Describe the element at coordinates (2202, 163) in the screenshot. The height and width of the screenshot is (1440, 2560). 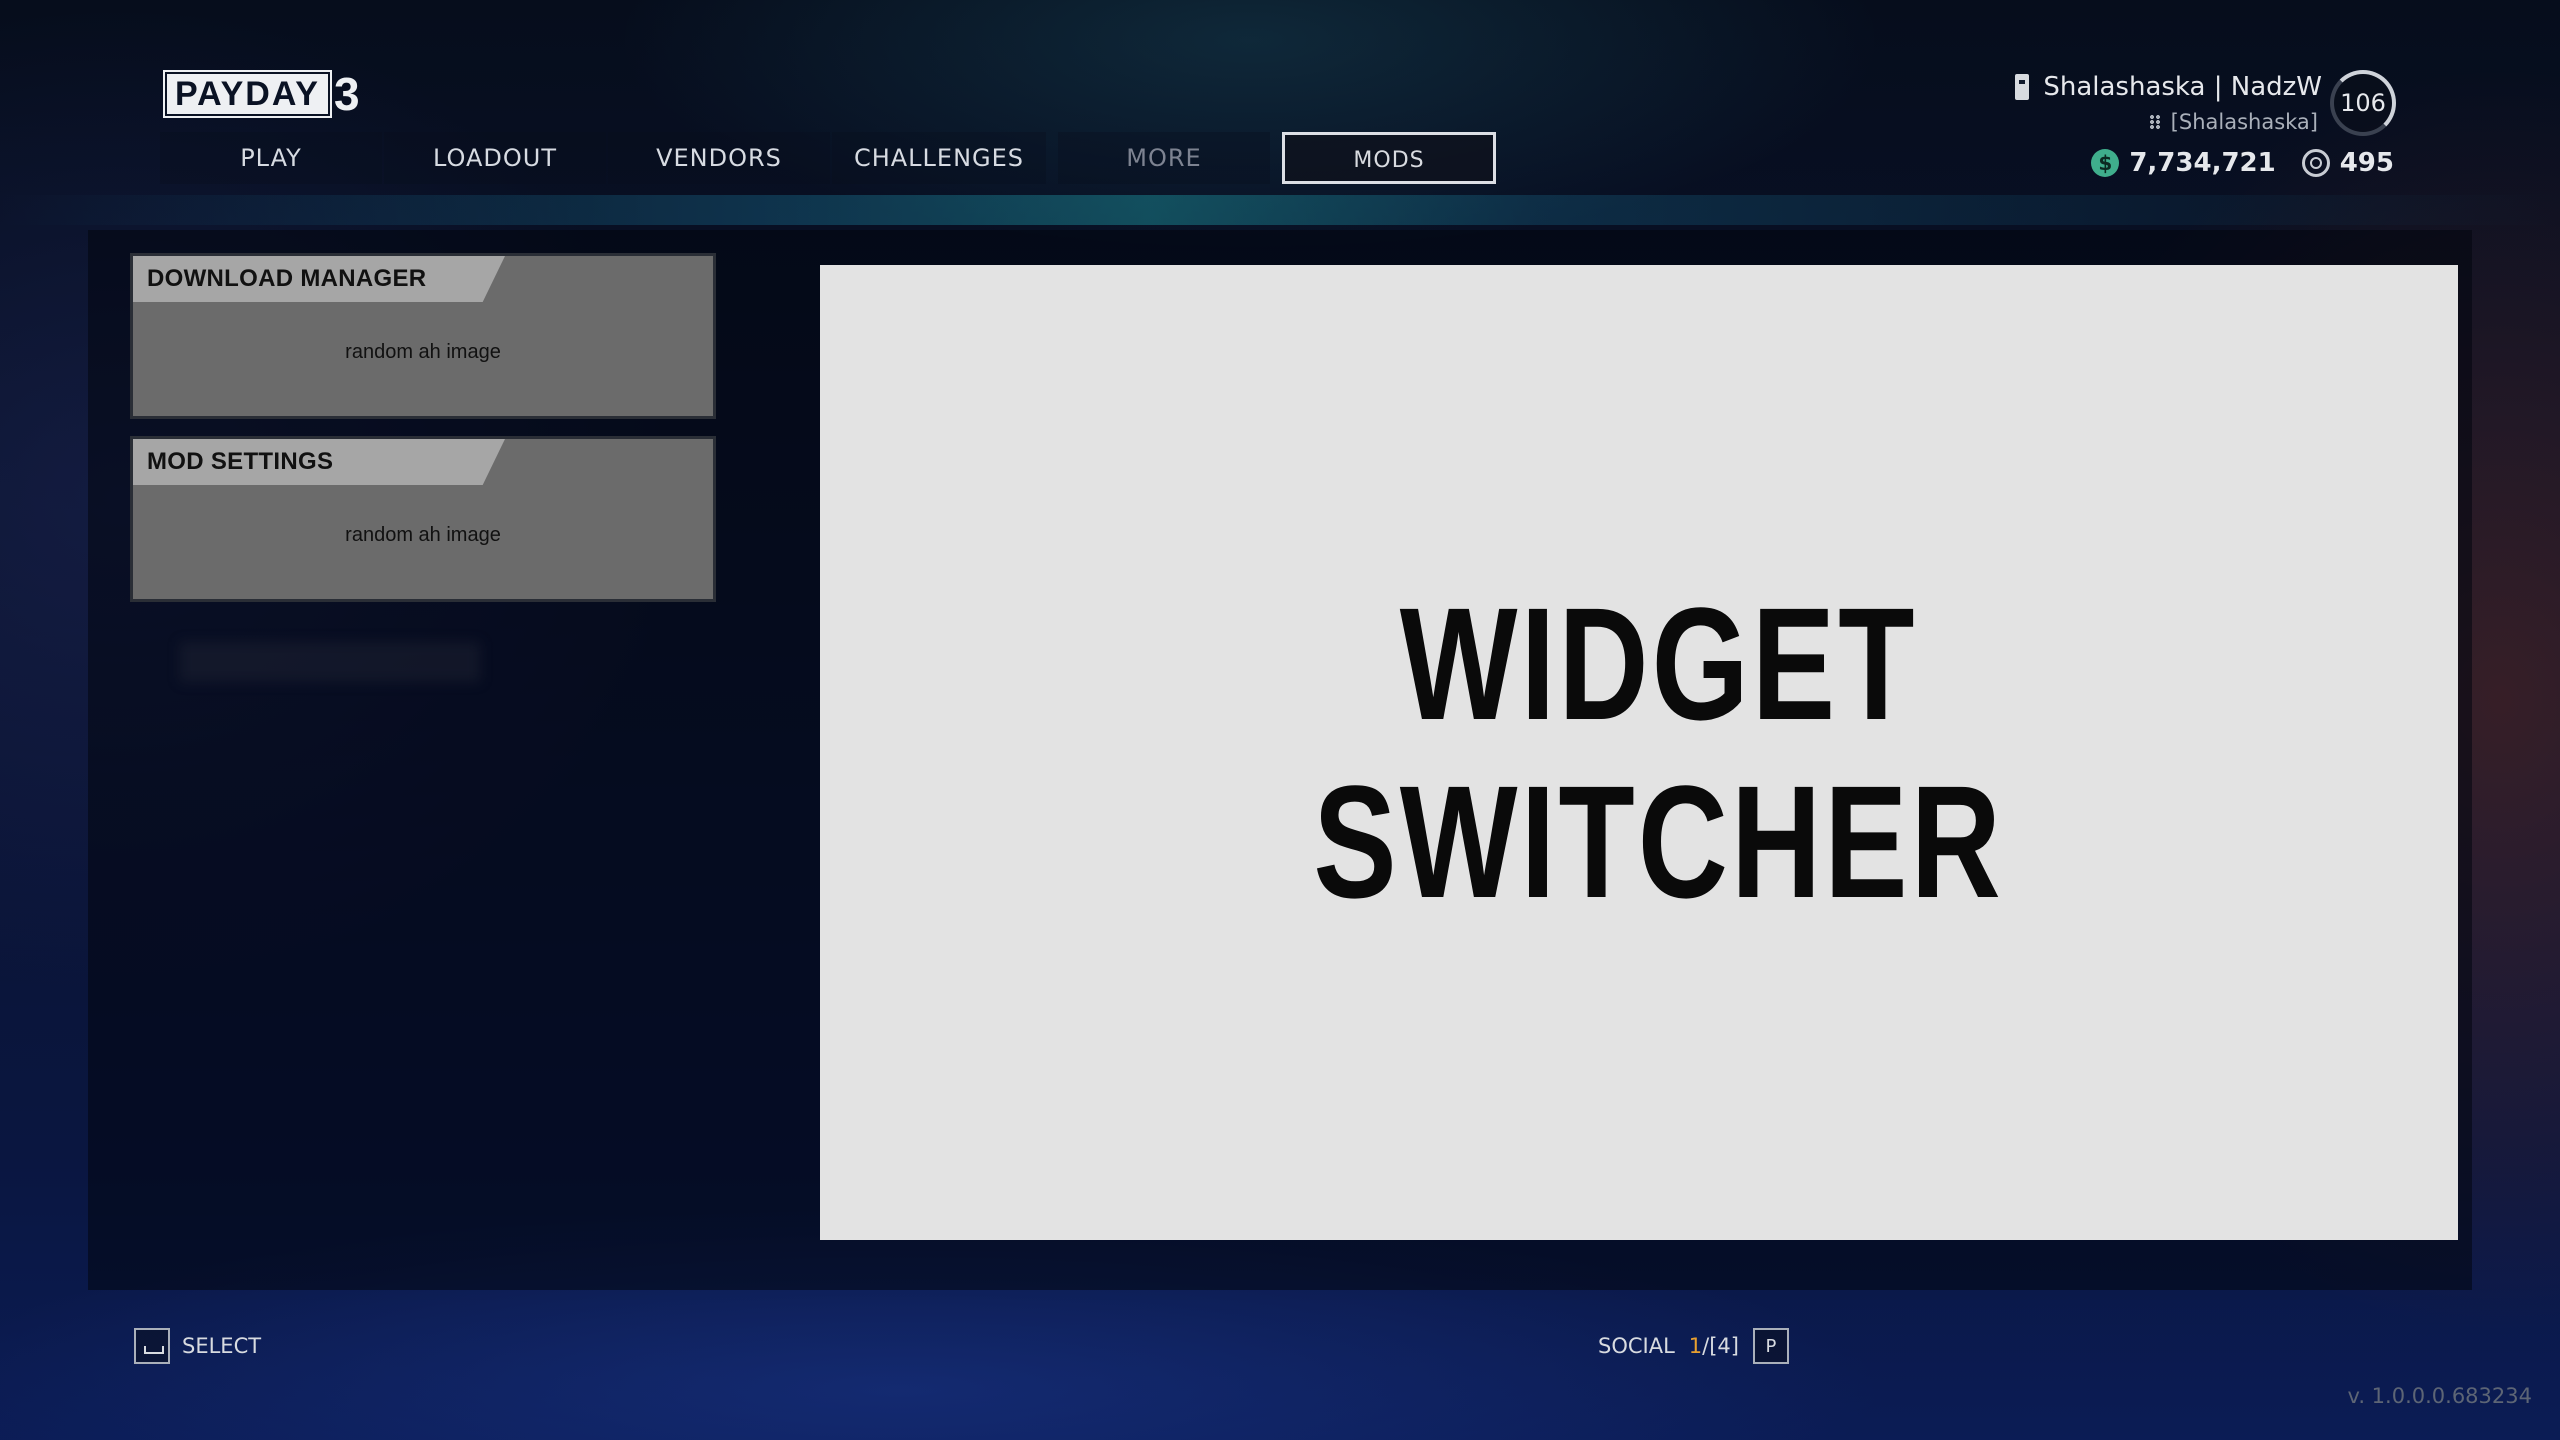
I see `cash-amount: 7,734,721` at that location.